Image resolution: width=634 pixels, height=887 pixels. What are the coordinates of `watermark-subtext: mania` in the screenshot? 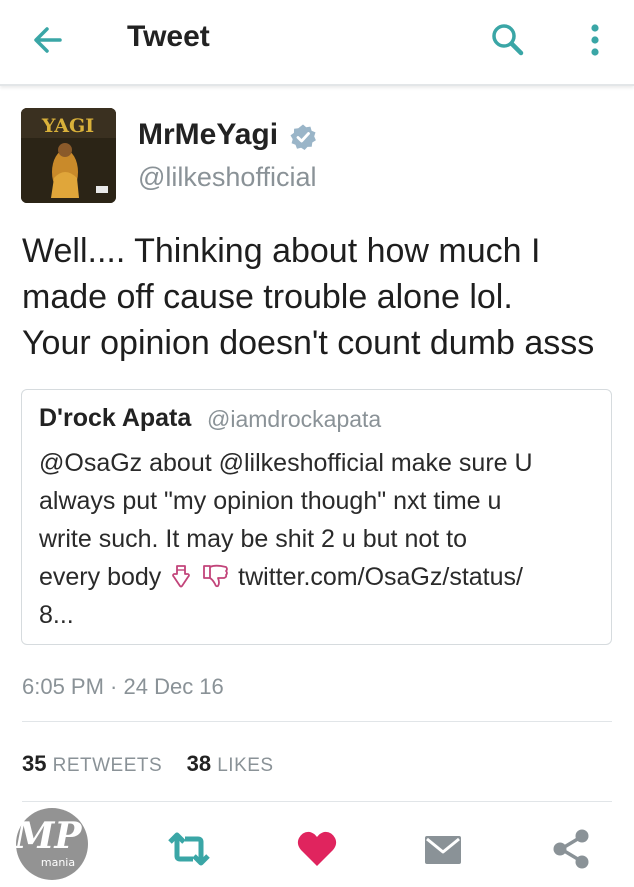 It's located at (58, 862).